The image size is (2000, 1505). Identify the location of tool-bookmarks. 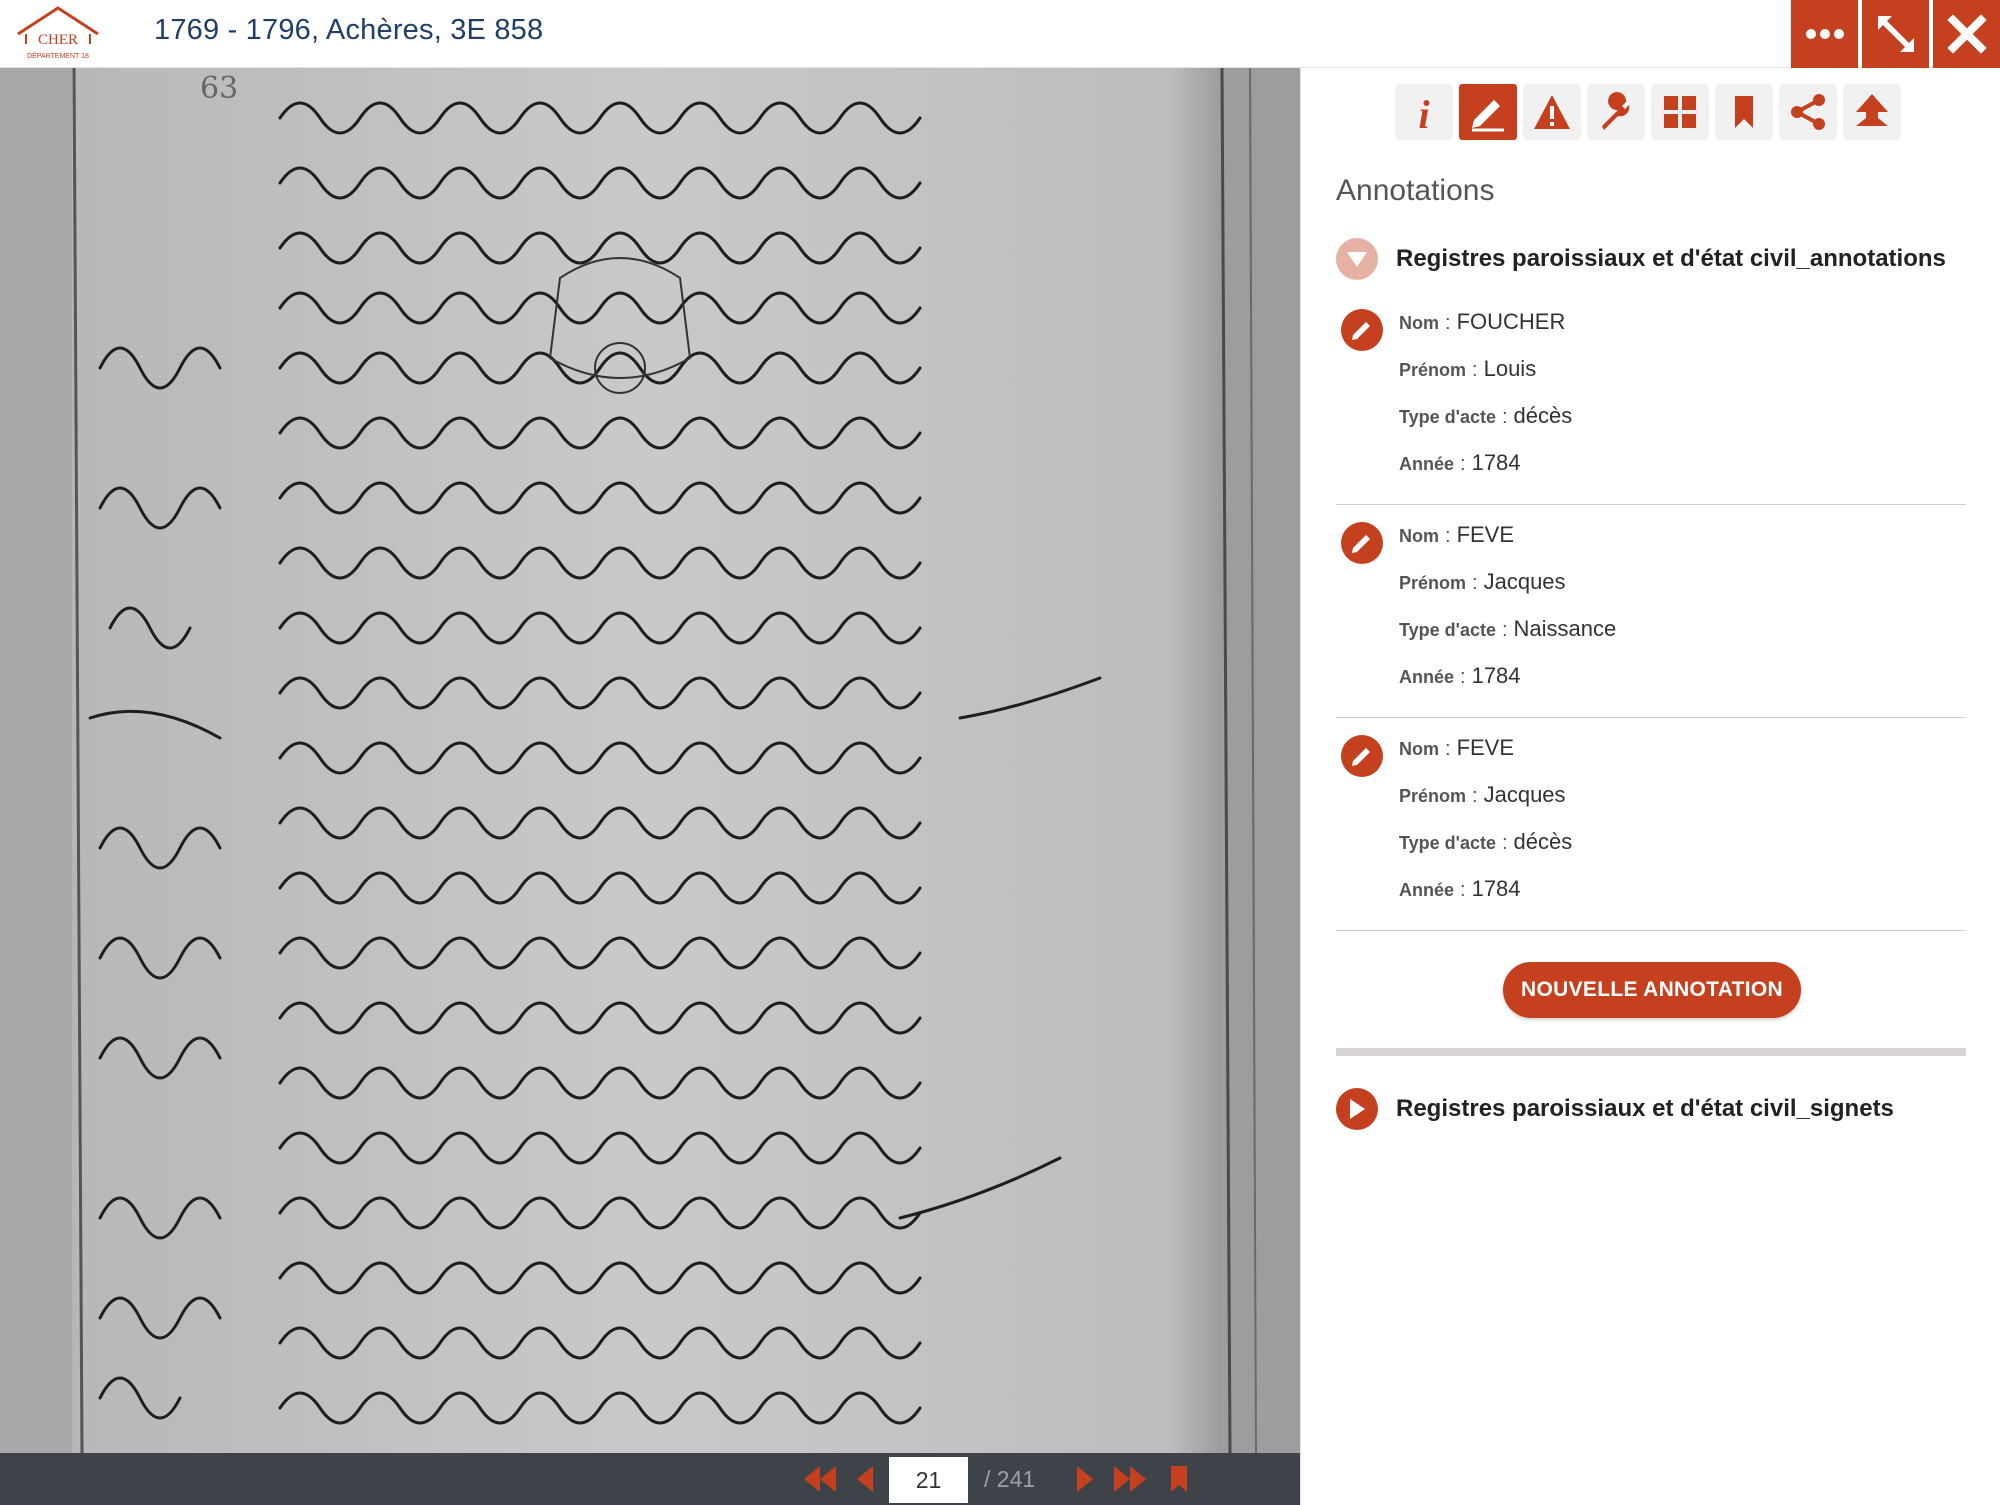
(1744, 112).